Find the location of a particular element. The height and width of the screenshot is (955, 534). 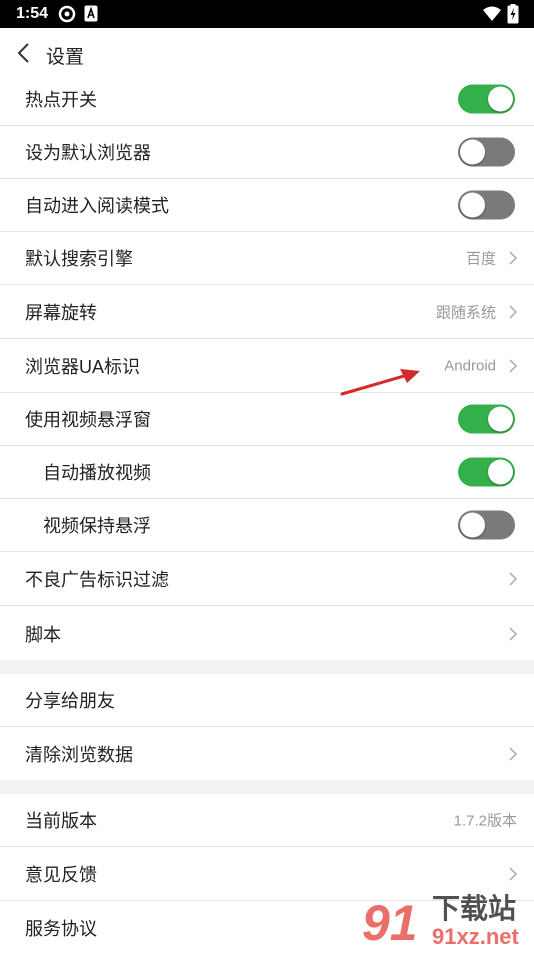

setting-value: Android is located at coordinates (470, 366).